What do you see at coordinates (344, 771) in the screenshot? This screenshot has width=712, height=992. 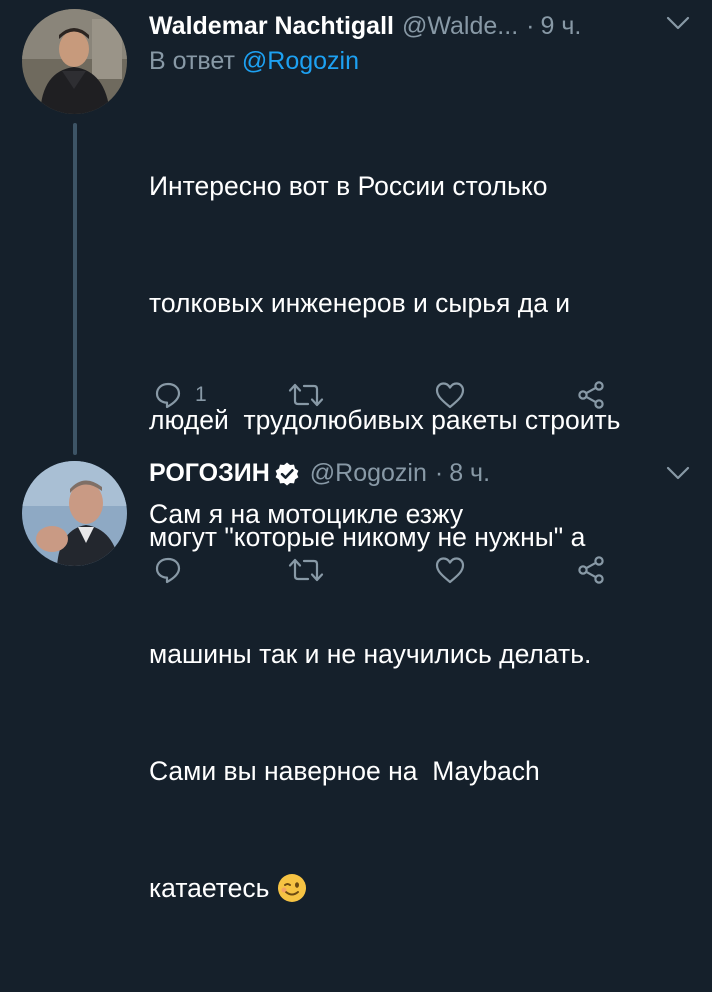 I see `tweet-text-line: Сами вы наверное на Maybach` at bounding box center [344, 771].